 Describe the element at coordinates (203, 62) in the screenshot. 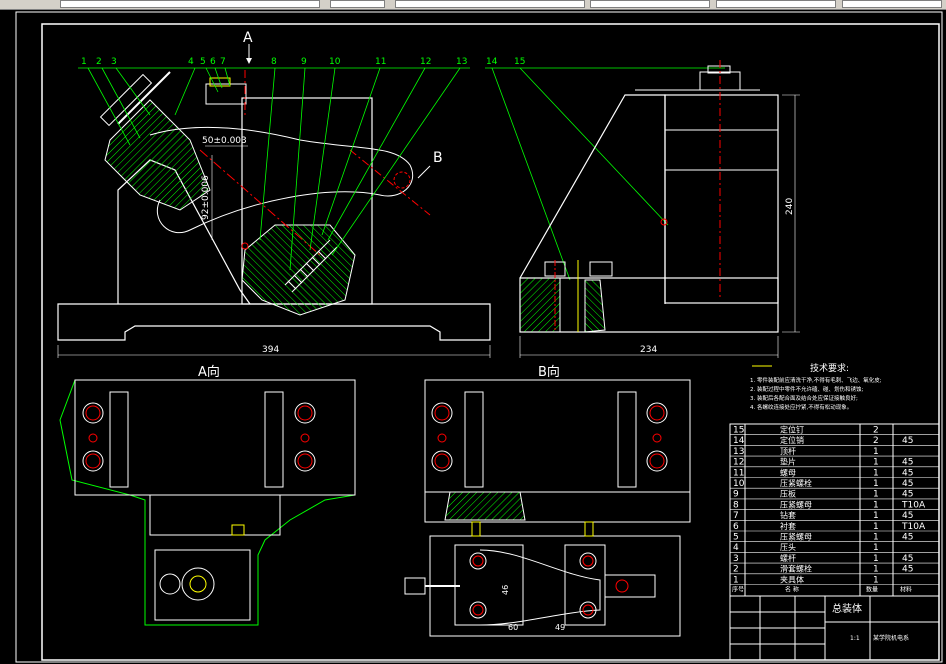

I see `balloon-5: 5` at that location.